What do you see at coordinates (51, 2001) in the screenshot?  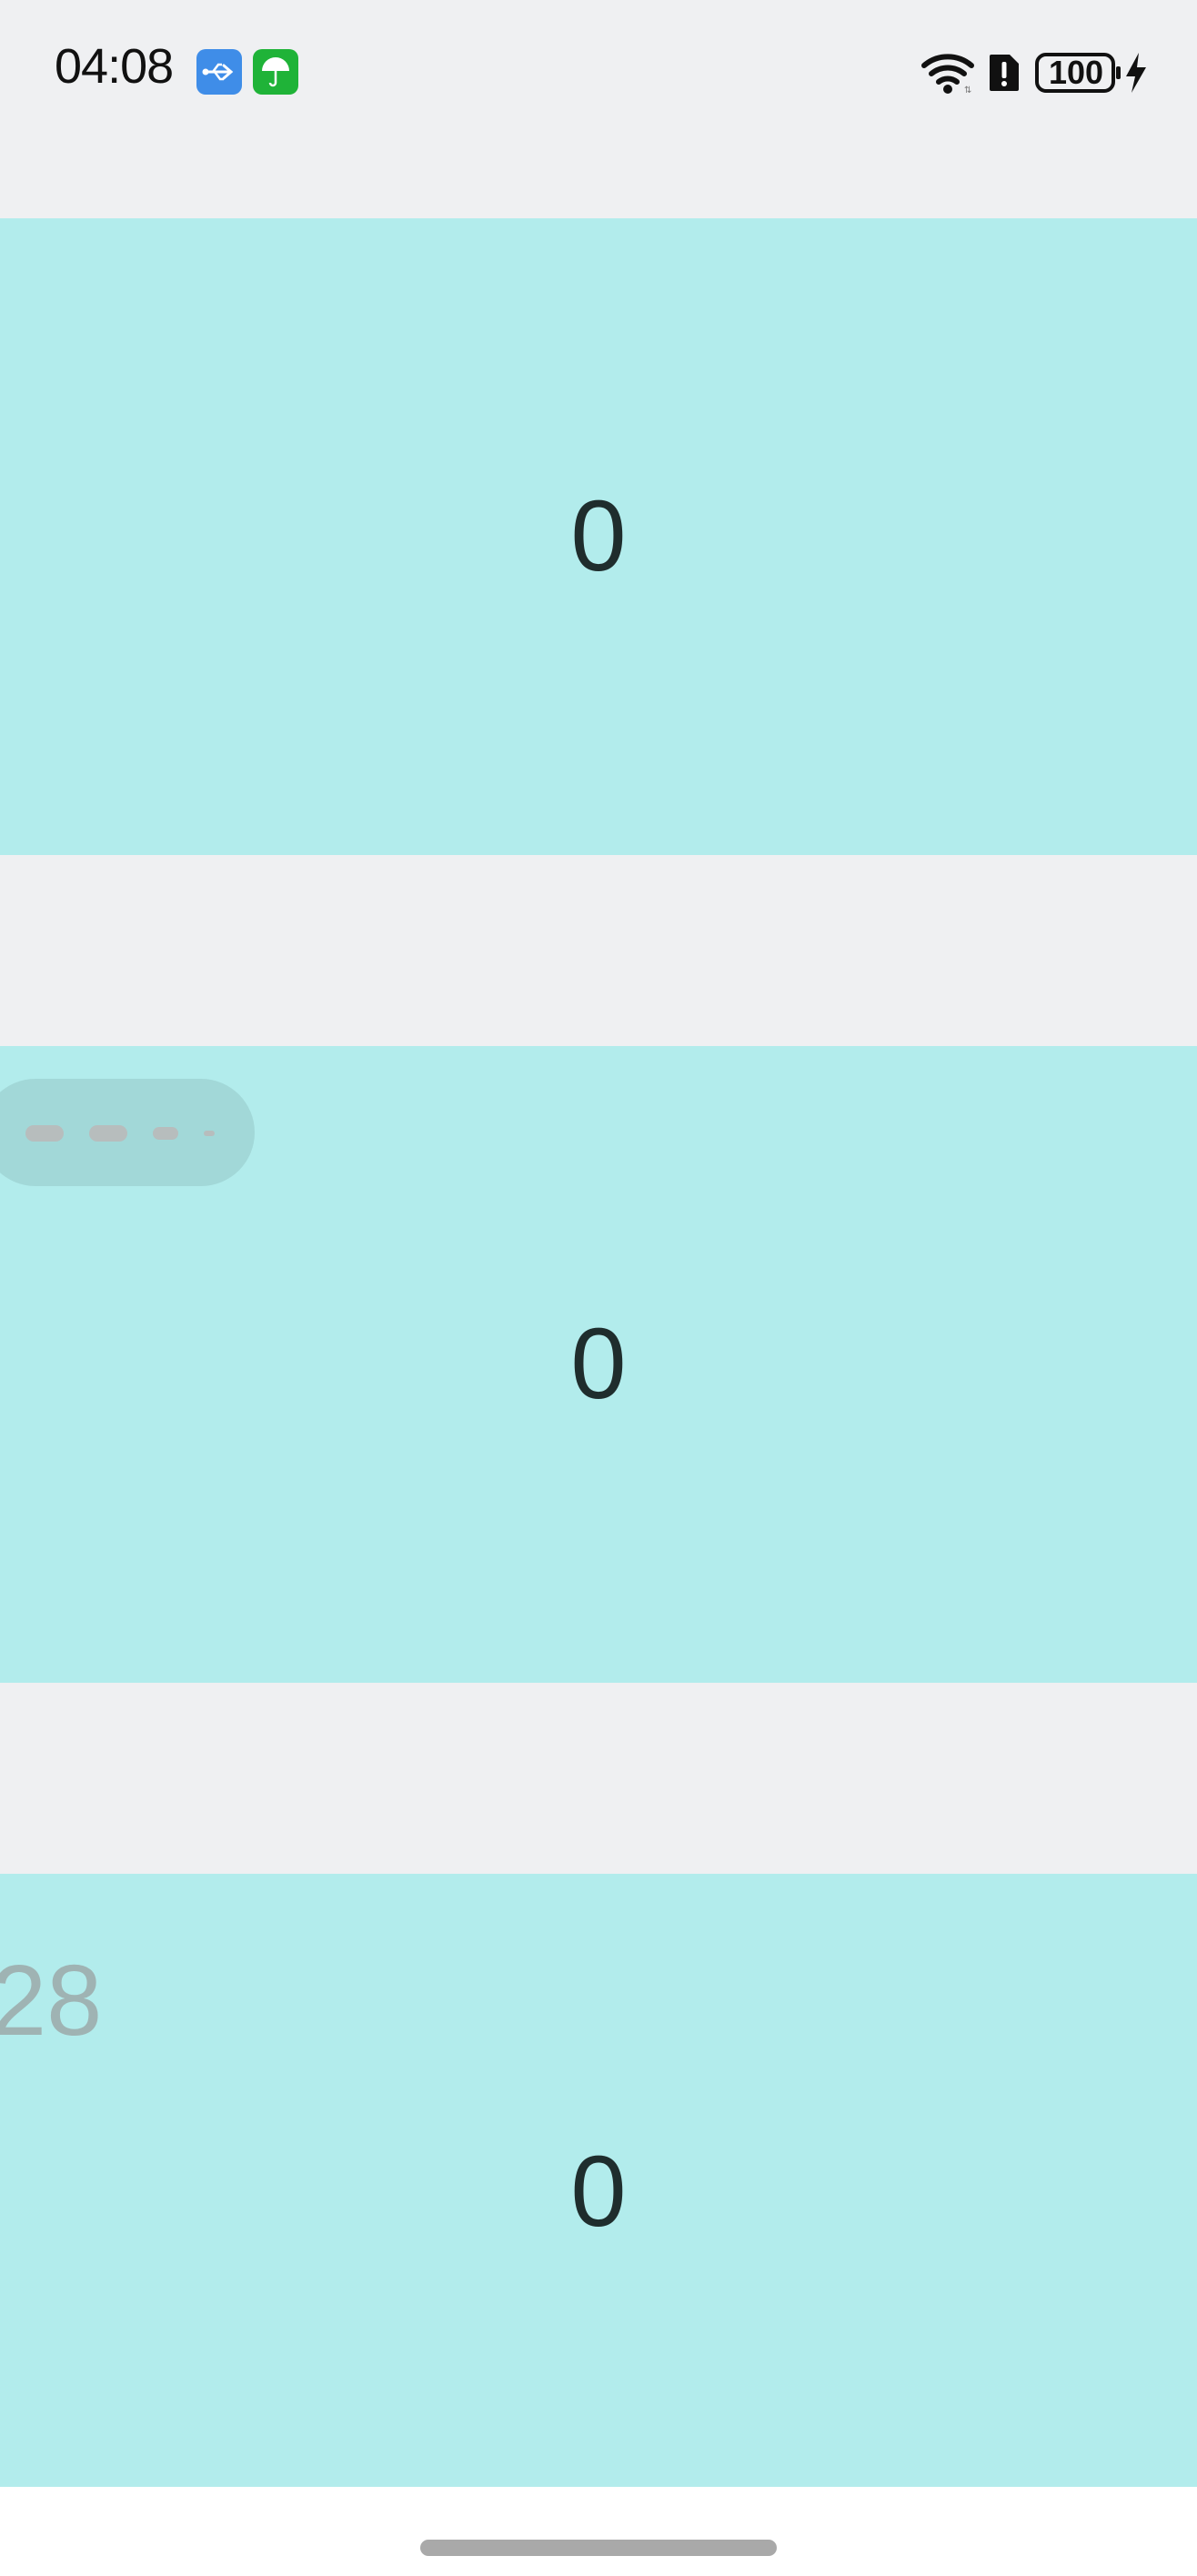 I see `side-number-label: 28` at bounding box center [51, 2001].